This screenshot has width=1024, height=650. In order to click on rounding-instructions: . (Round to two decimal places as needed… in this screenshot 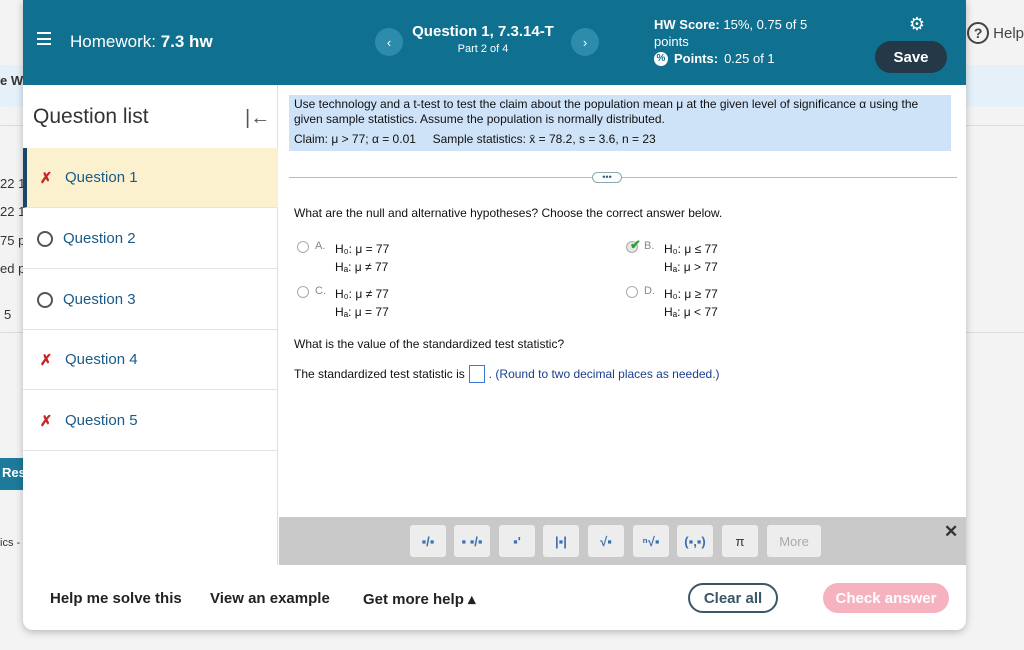, I will do `click(604, 374)`.